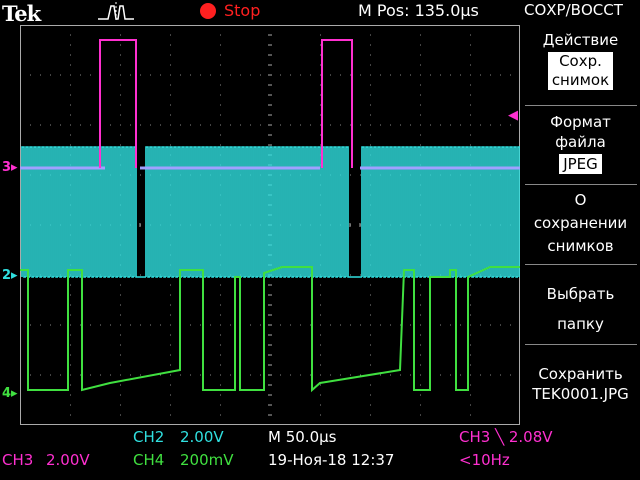  I want to click on run-state-icon, so click(208, 11).